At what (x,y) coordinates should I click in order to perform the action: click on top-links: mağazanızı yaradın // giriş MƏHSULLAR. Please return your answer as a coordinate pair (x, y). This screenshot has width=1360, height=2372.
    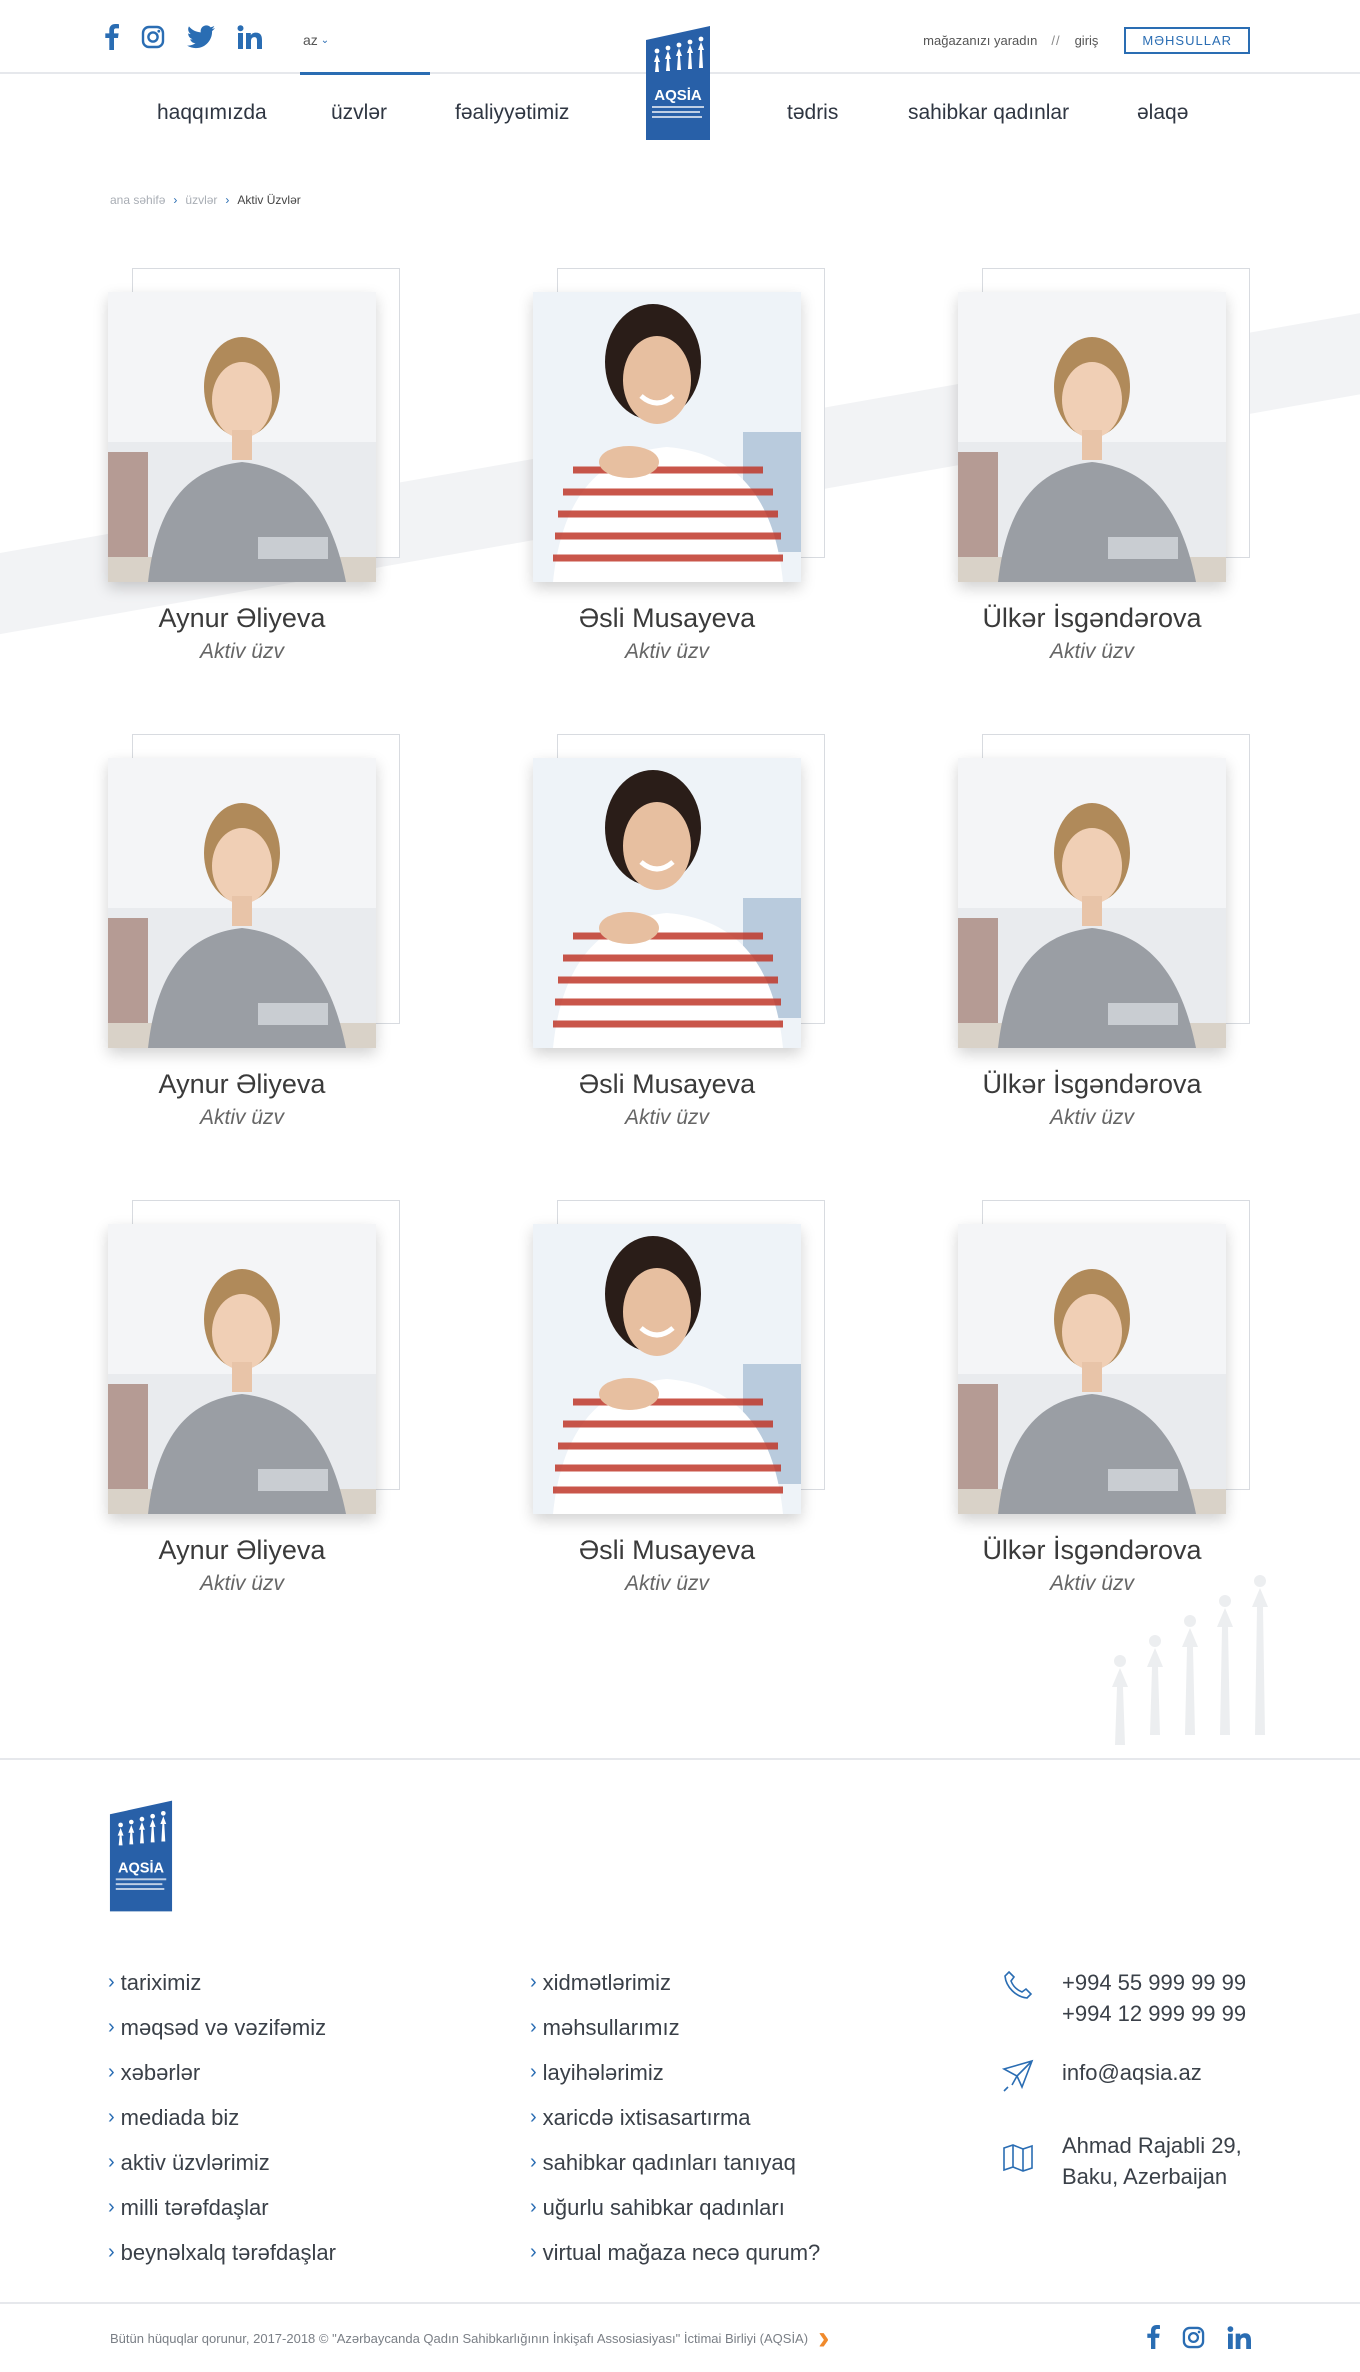
    Looking at the image, I should click on (1086, 40).